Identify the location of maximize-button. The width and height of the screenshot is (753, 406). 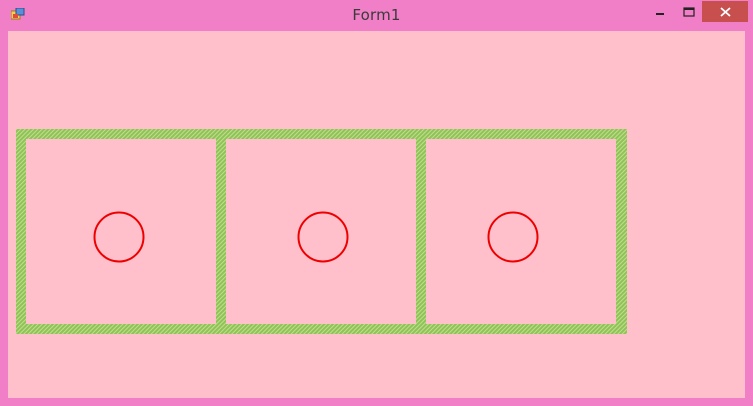
(688, 11).